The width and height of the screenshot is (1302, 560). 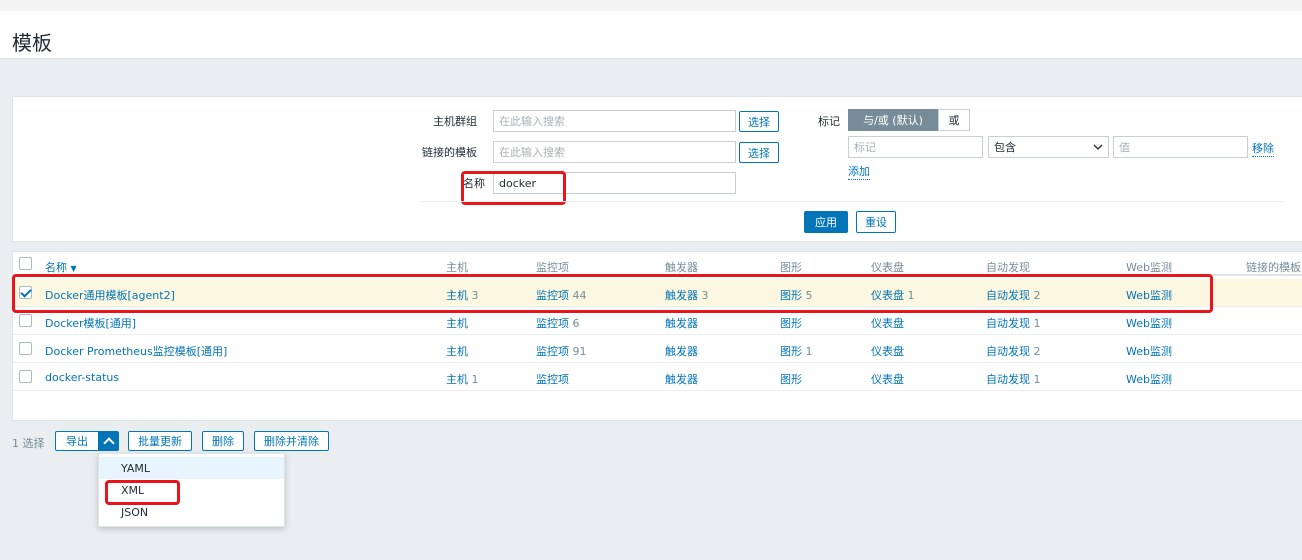 What do you see at coordinates (1273, 267) in the screenshot?
I see `column-linked-templates: 链接的模板` at bounding box center [1273, 267].